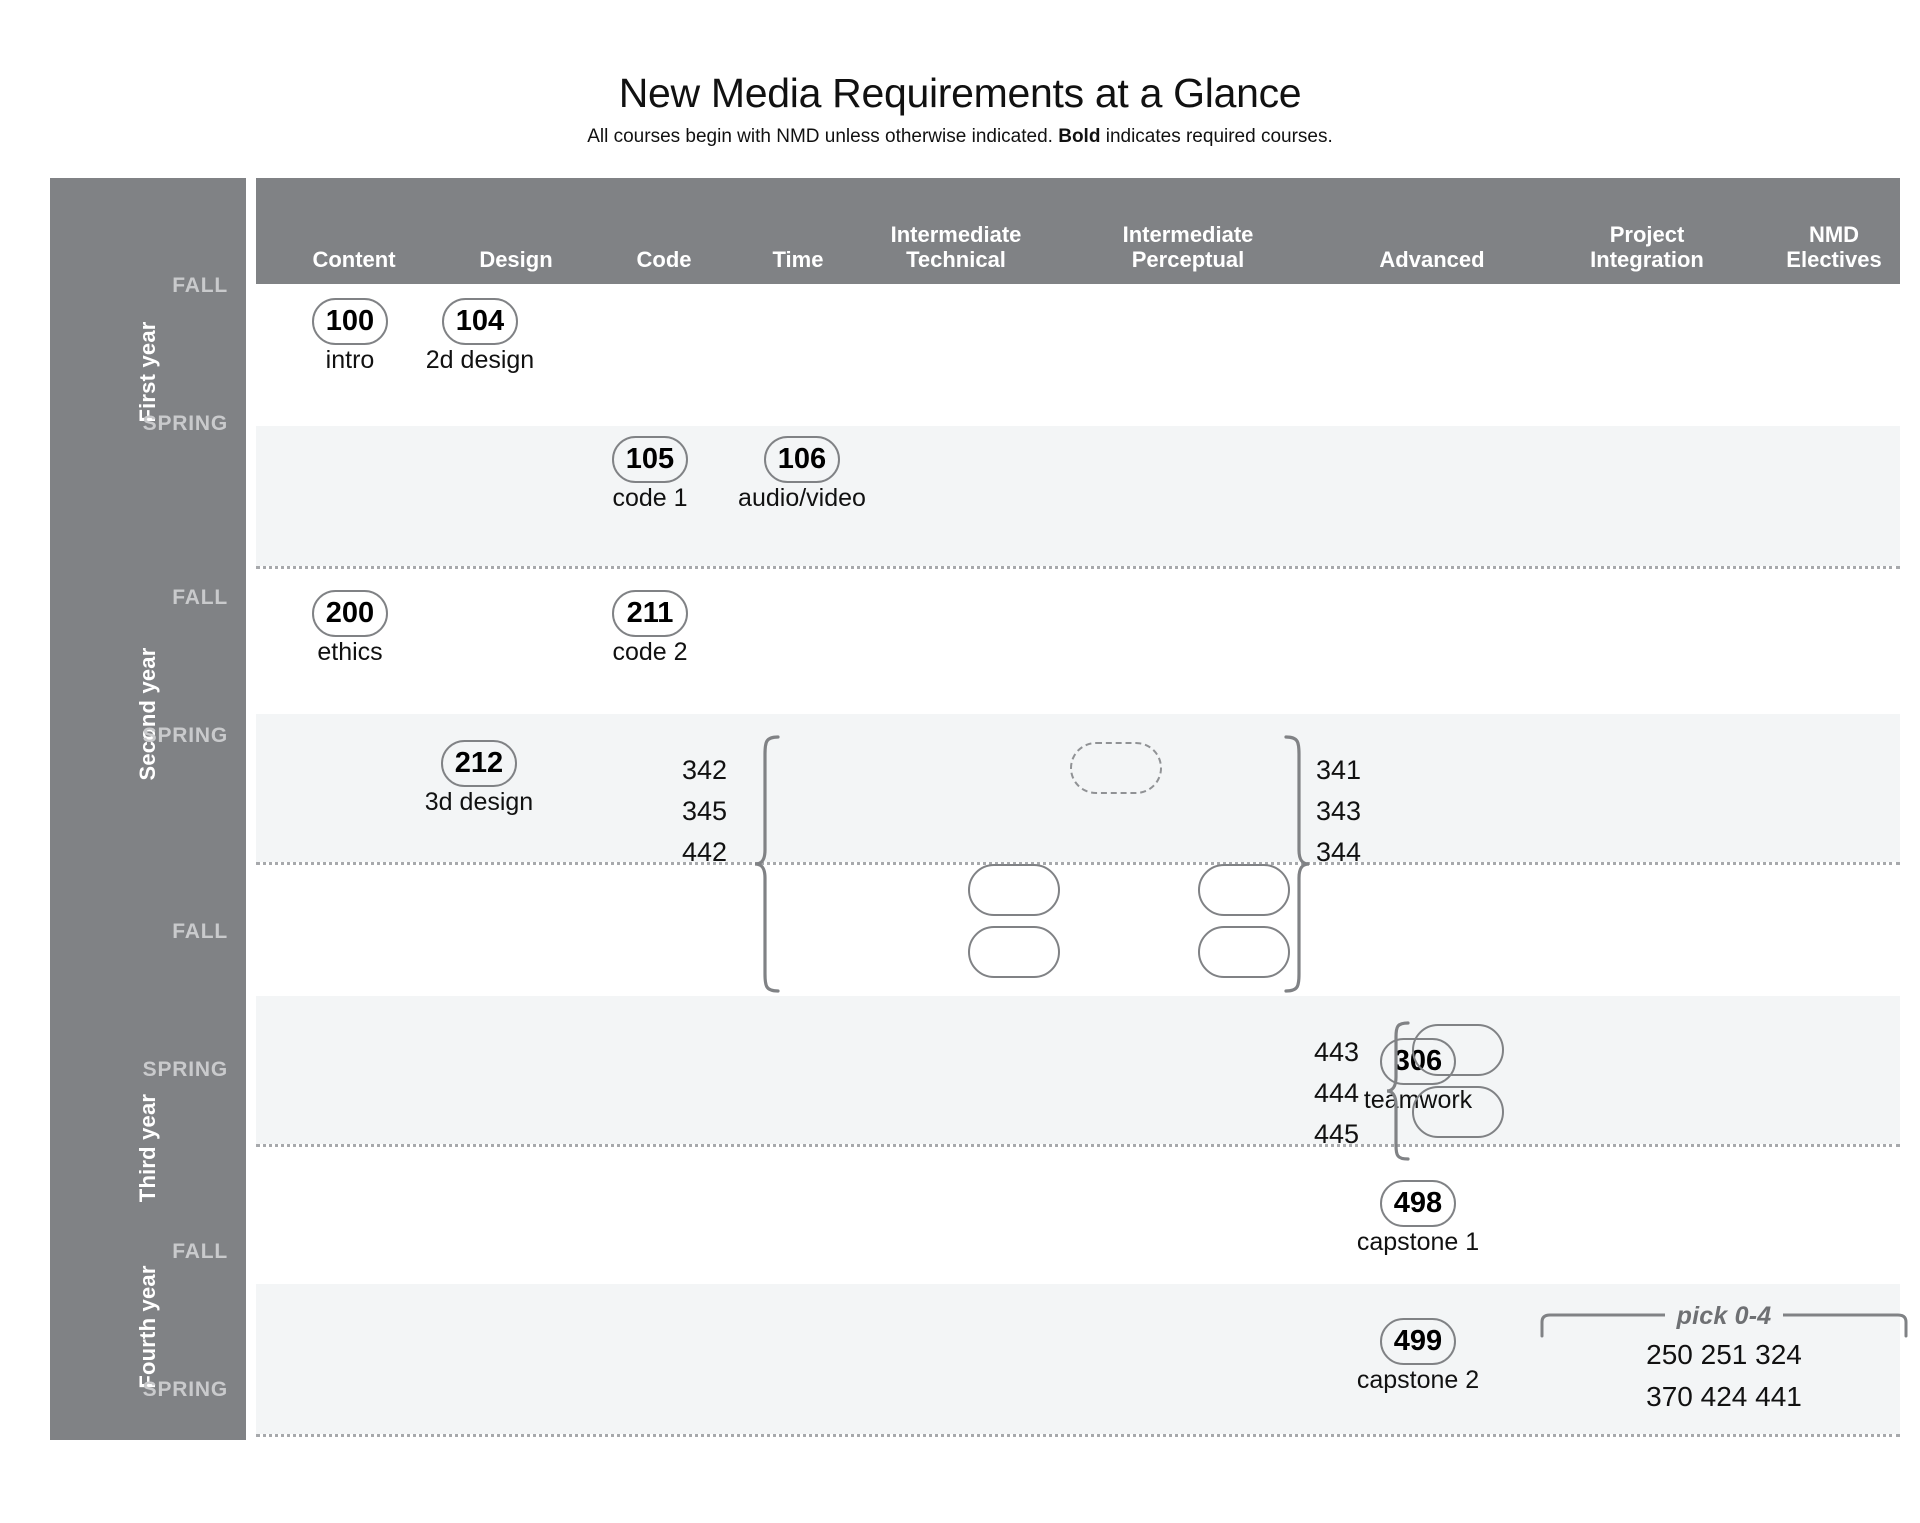  Describe the element at coordinates (1079, 136) in the screenshot. I see `subtitle-bold-word: Bold` at that location.